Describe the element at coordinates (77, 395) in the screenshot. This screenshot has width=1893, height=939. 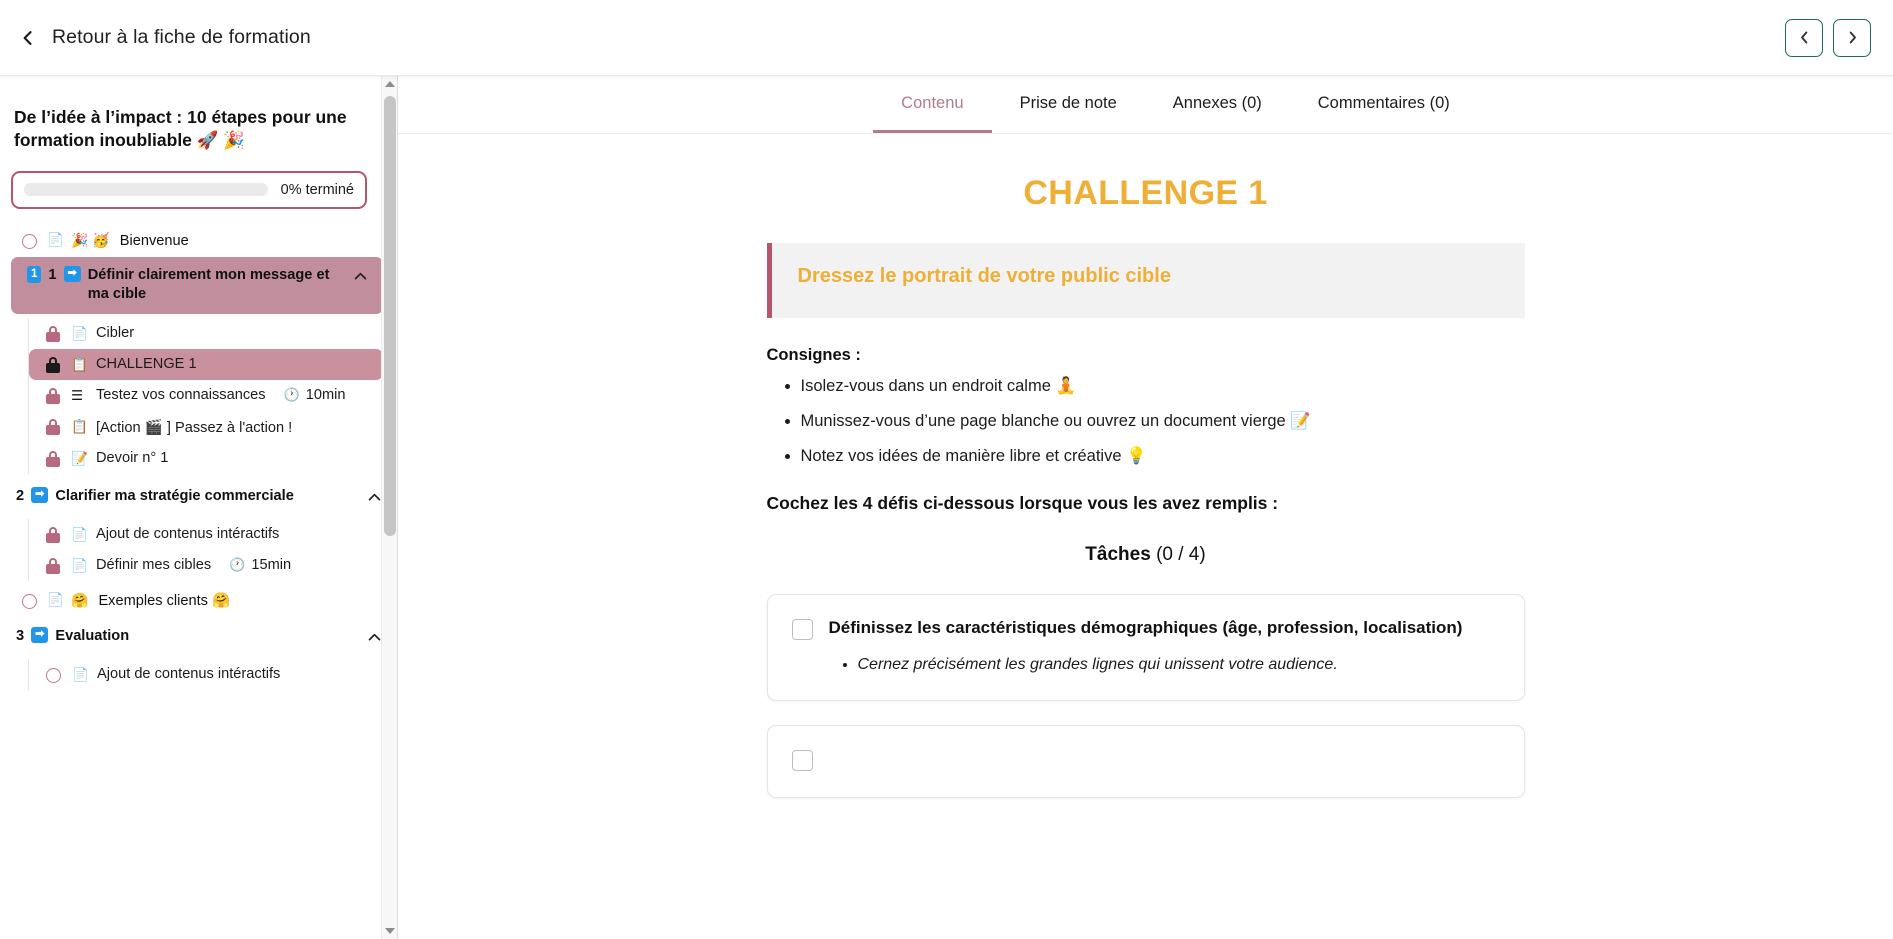
I see `quiz-list-icon: ☰` at that location.